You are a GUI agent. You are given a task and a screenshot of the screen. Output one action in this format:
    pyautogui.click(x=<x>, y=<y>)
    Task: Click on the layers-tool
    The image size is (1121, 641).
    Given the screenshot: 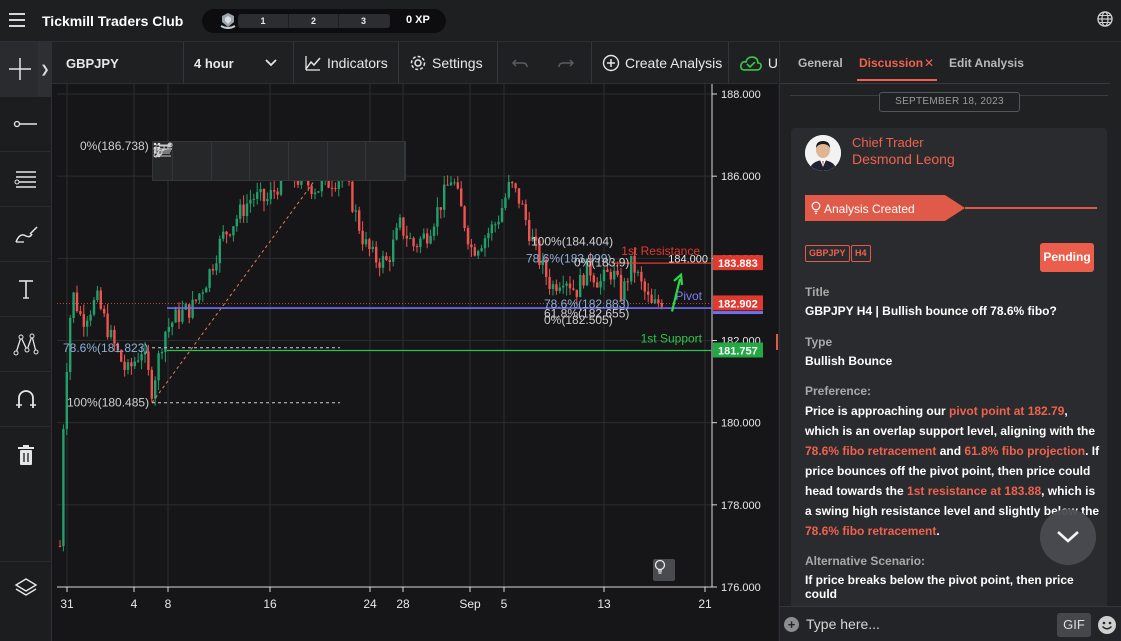 What is the action you would take?
    pyautogui.click(x=26, y=587)
    